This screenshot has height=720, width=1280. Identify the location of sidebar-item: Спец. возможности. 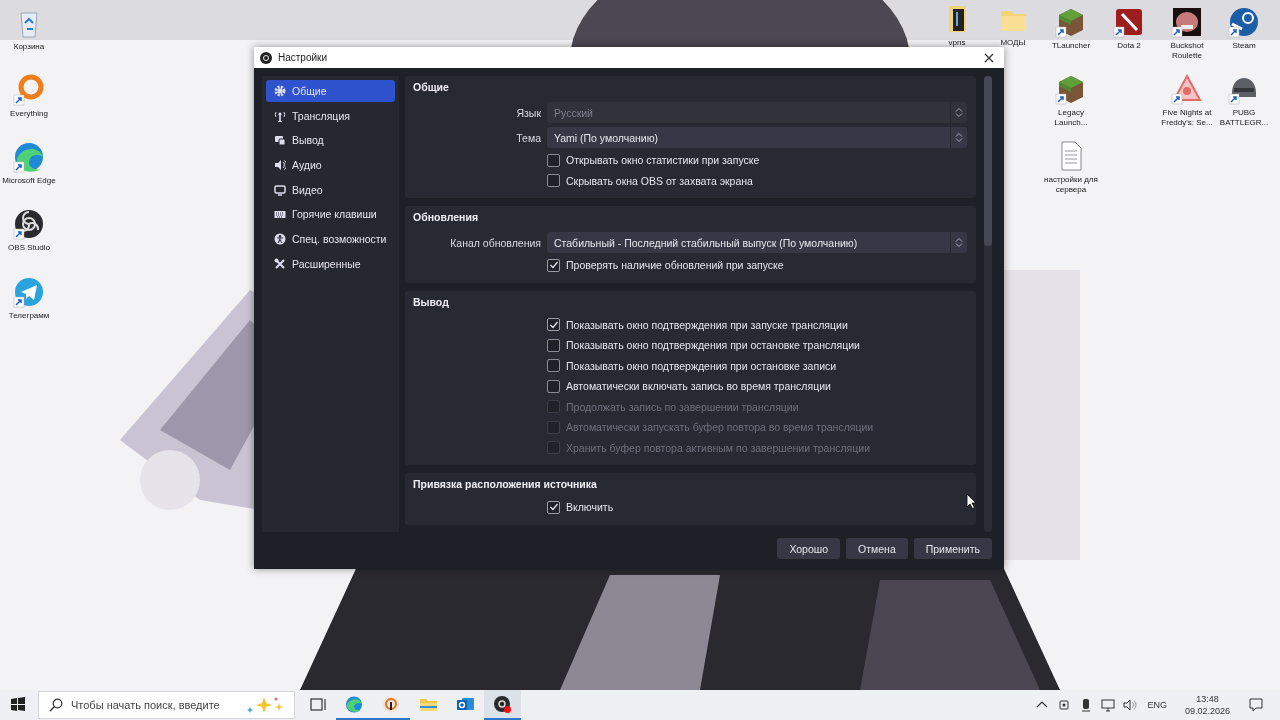
(330, 239).